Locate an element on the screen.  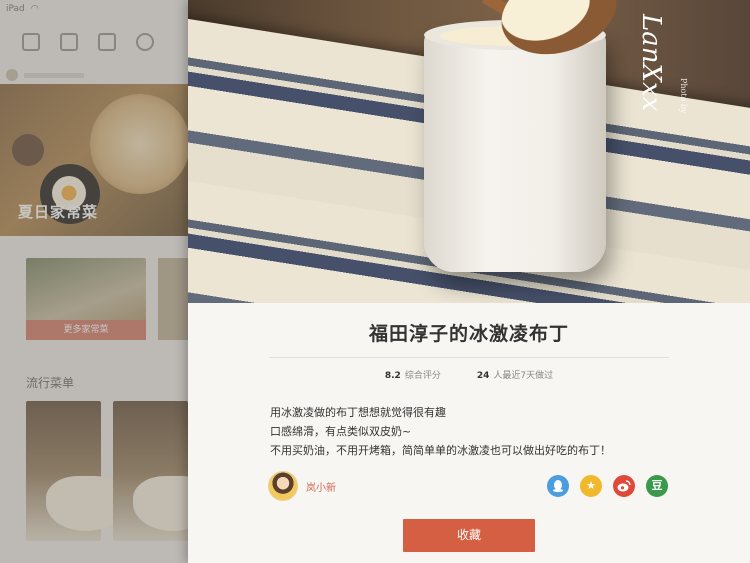
cup is located at coordinates (515, 150).